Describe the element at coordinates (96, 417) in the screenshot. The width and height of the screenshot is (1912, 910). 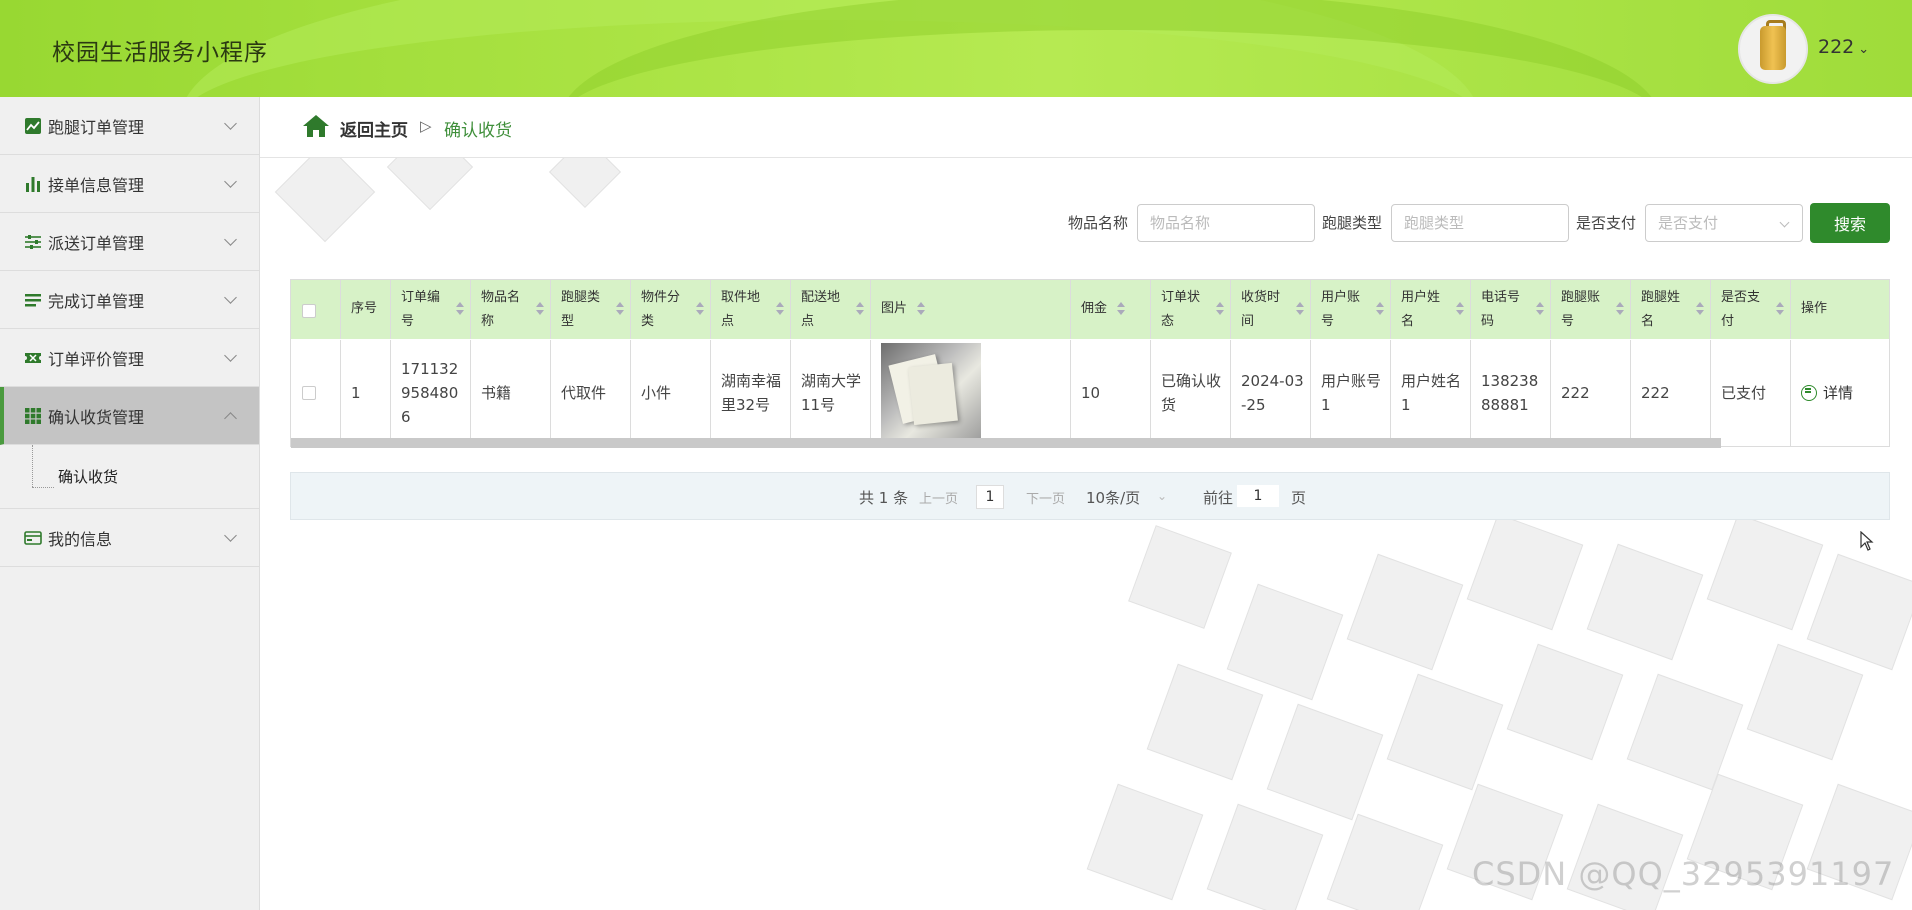
I see `sidebar-item-label: 确认收货管理` at that location.